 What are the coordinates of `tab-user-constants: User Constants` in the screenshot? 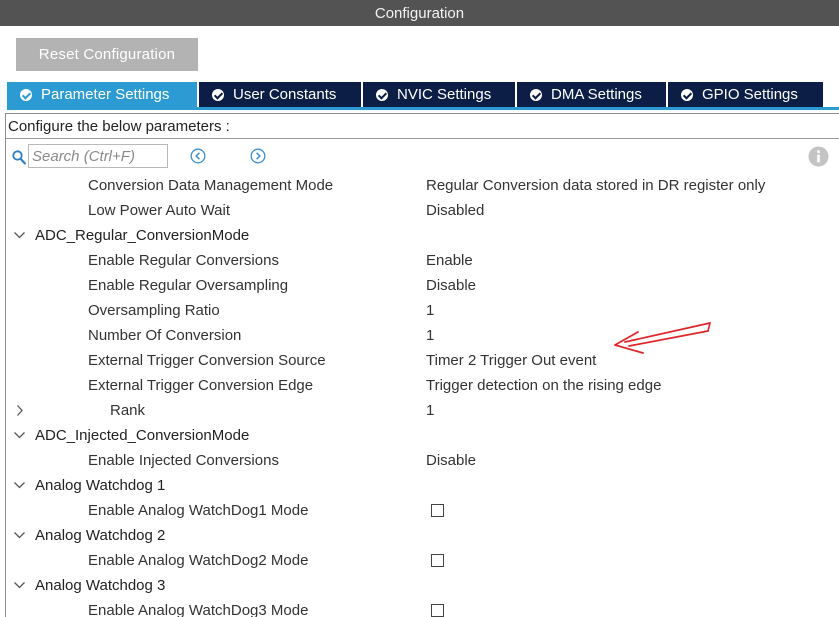 It's located at (280, 94).